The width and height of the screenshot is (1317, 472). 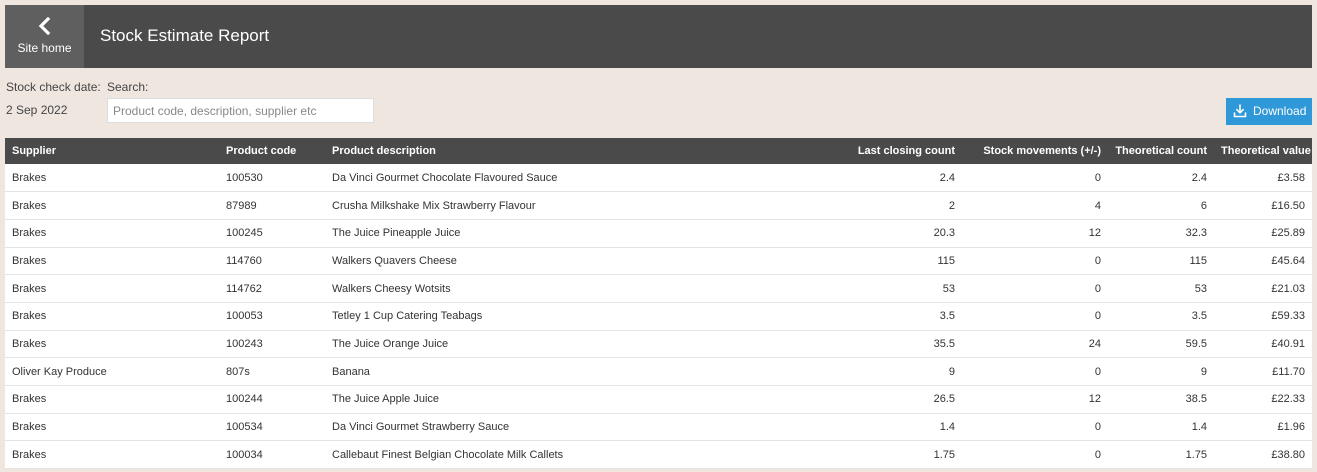 What do you see at coordinates (658, 36) in the screenshot?
I see `app-header: Site home Stock Estimate Report` at bounding box center [658, 36].